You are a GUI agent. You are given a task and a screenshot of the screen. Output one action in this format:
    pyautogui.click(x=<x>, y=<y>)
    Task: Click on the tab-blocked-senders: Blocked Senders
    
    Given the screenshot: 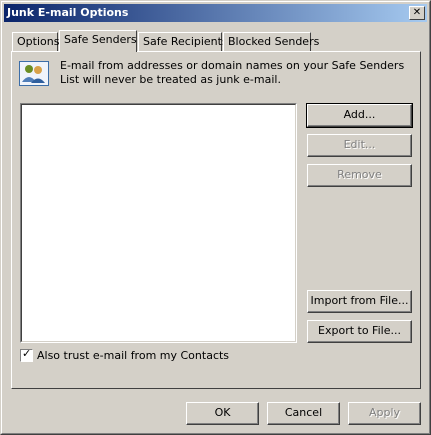 What is the action you would take?
    pyautogui.click(x=271, y=42)
    